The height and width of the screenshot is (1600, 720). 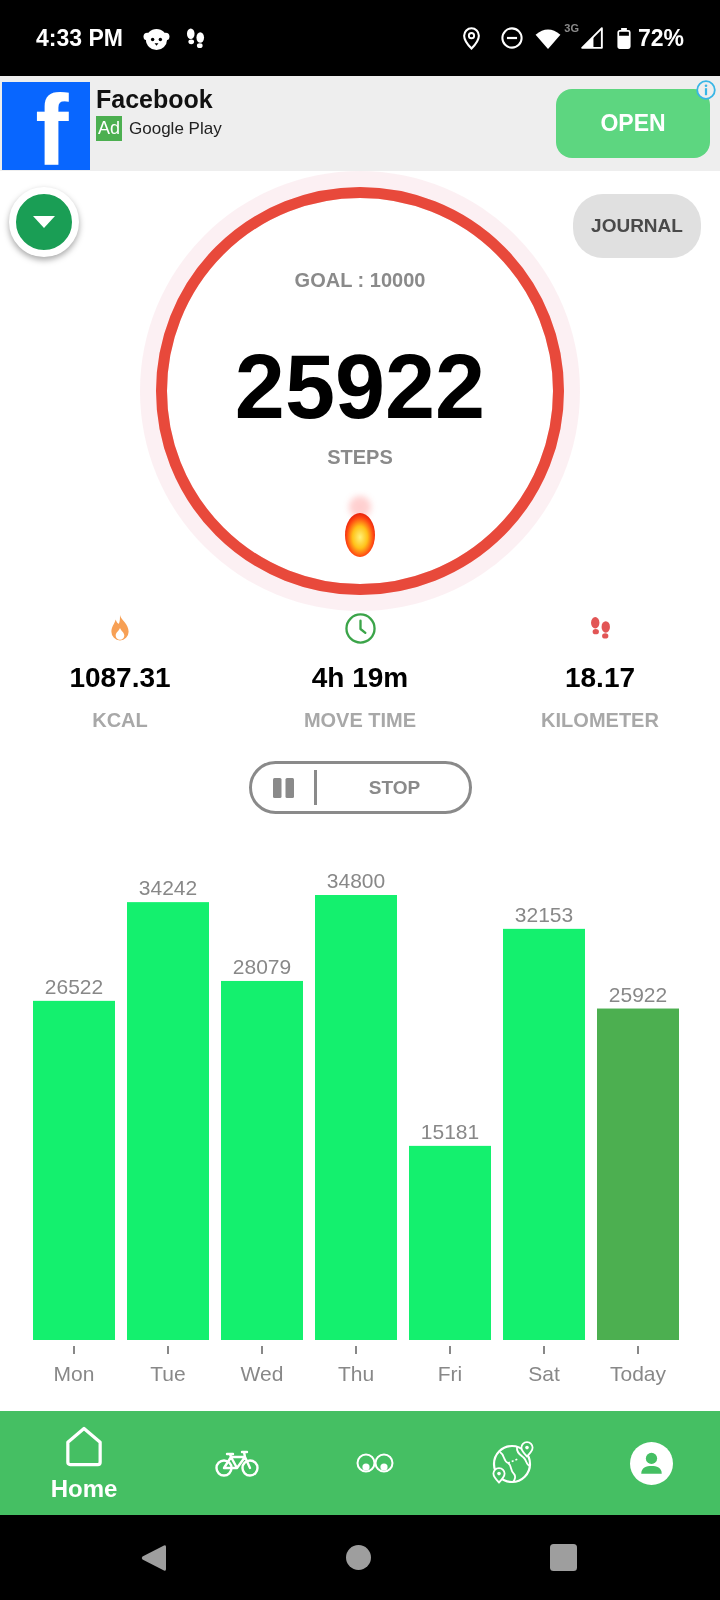 I want to click on pause-icon, so click(x=283, y=787).